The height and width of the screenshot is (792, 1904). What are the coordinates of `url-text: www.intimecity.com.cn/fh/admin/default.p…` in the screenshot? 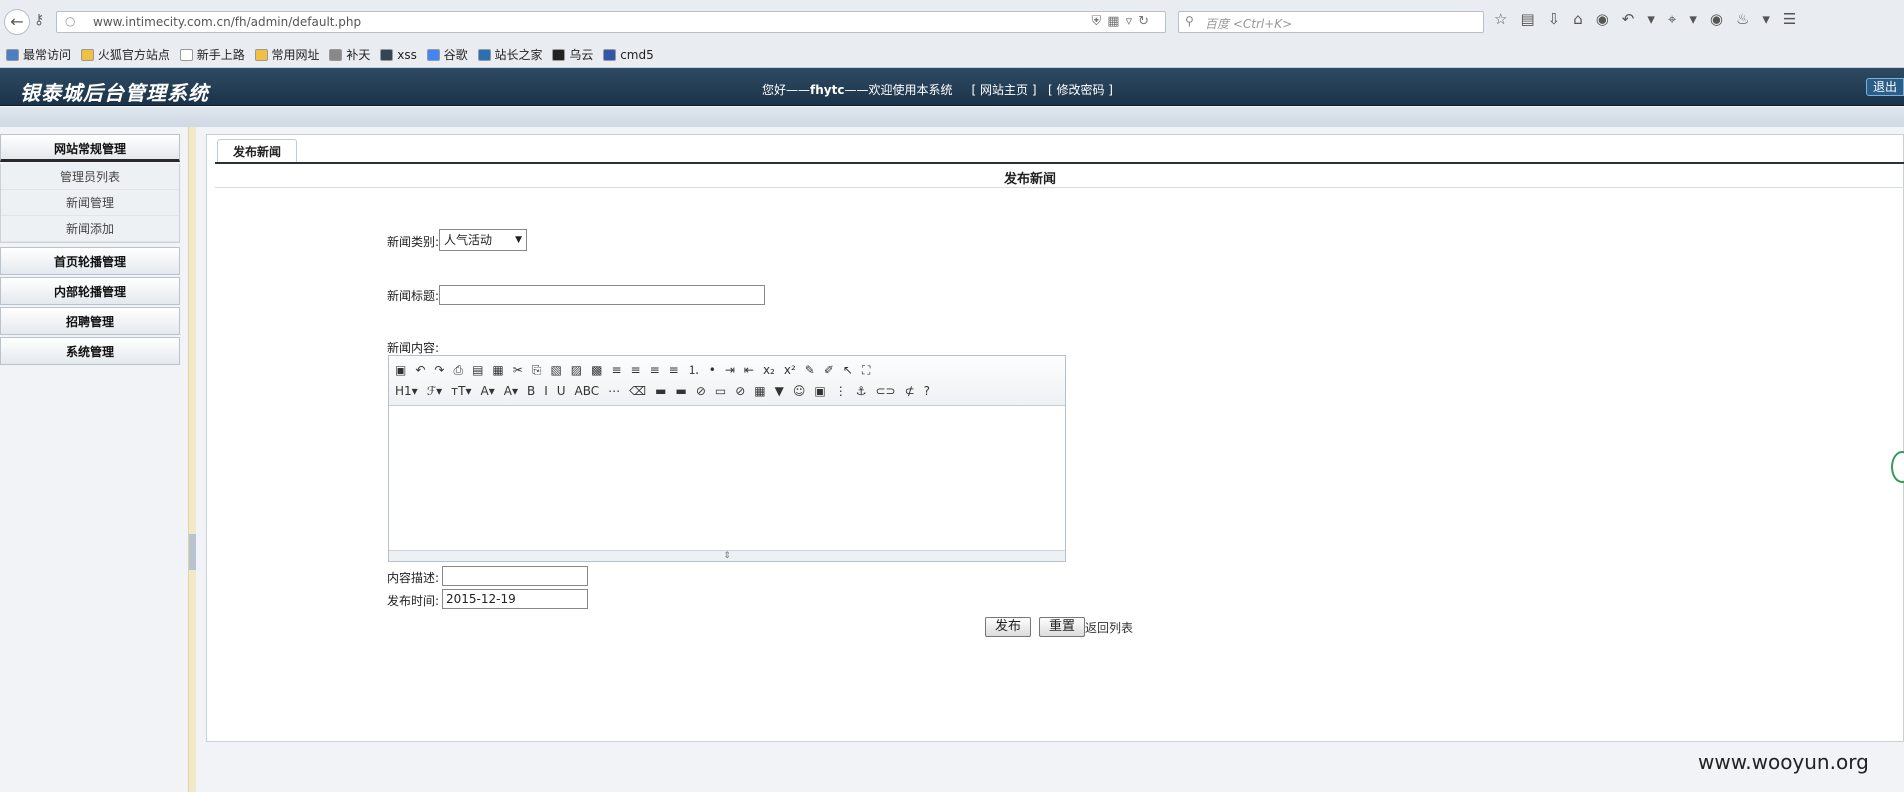 It's located at (227, 22).